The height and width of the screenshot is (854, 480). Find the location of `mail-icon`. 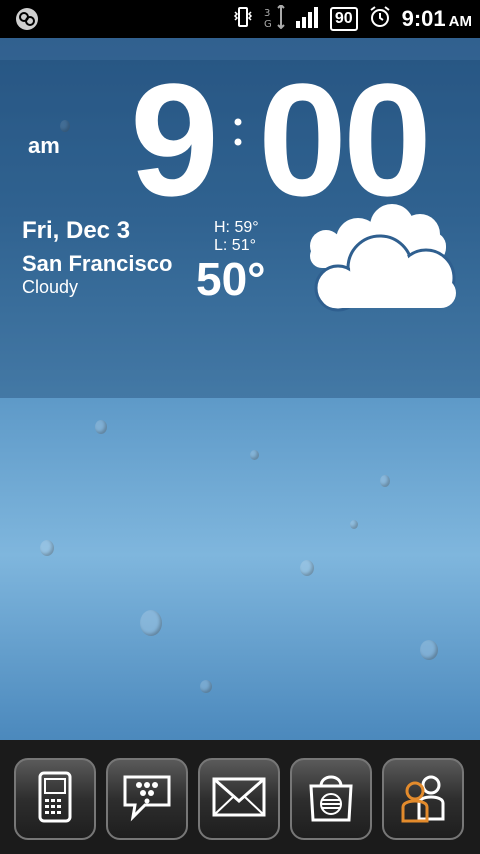

mail-icon is located at coordinates (239, 799).